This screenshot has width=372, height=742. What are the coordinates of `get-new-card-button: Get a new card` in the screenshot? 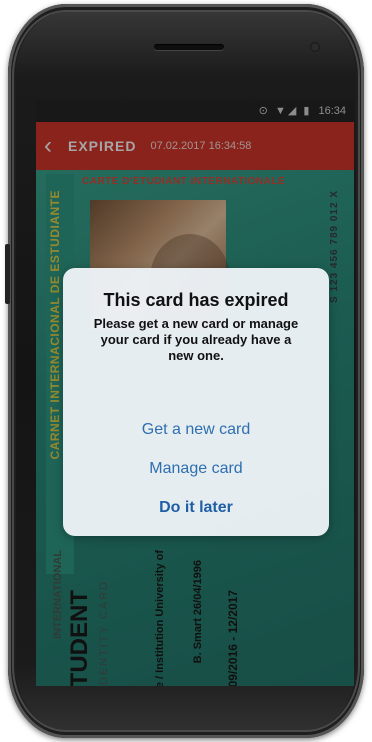 It's located at (196, 430).